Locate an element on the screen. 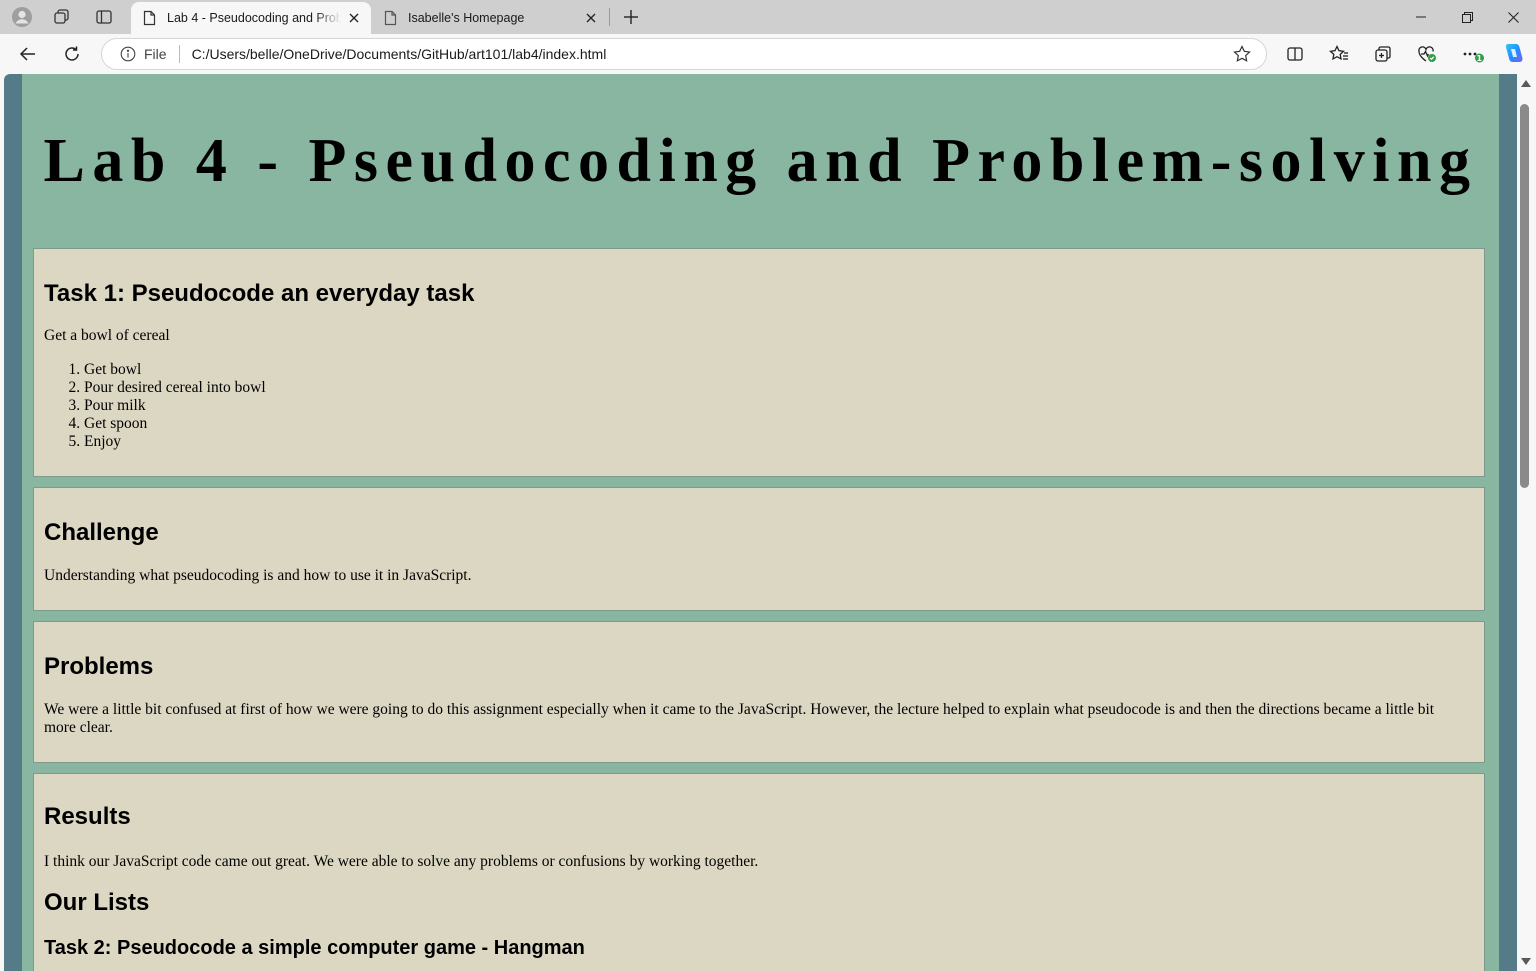 This screenshot has width=1536, height=971. copilot-icon is located at coordinates (1513, 54).